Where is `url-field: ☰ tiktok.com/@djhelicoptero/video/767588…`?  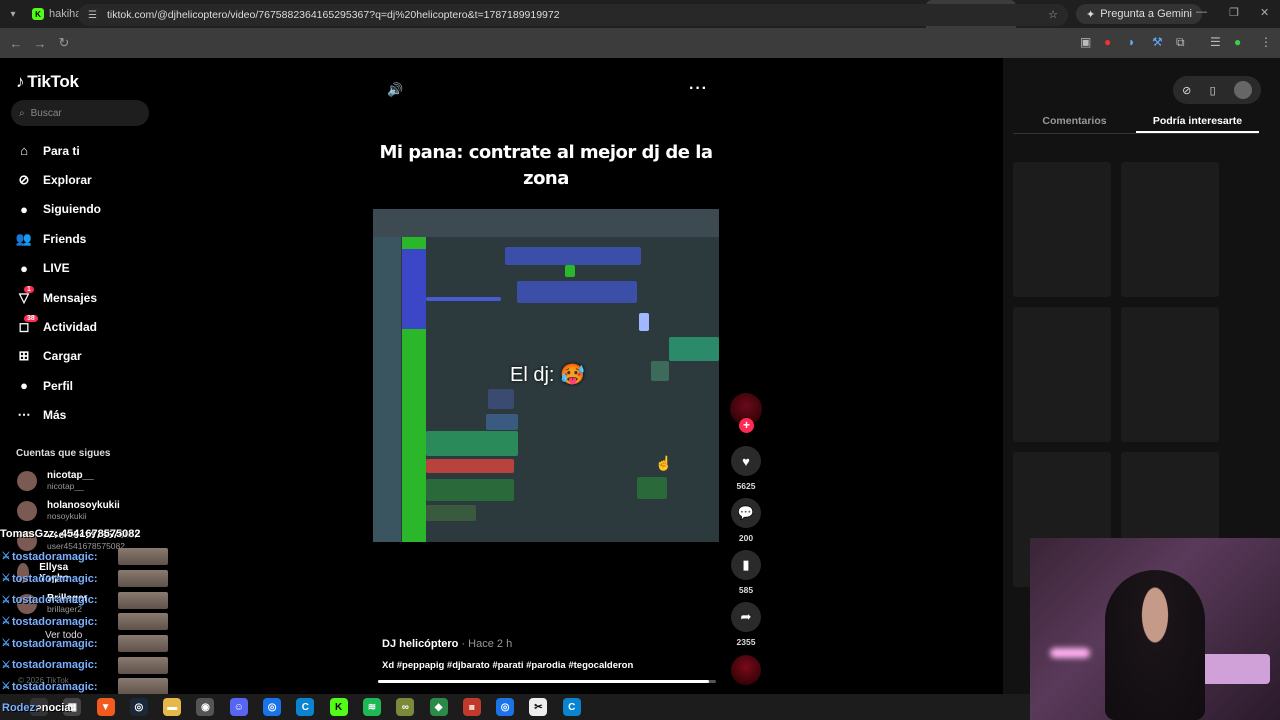 url-field: ☰ tiktok.com/@djhelicoptero/video/767588… is located at coordinates (573, 15).